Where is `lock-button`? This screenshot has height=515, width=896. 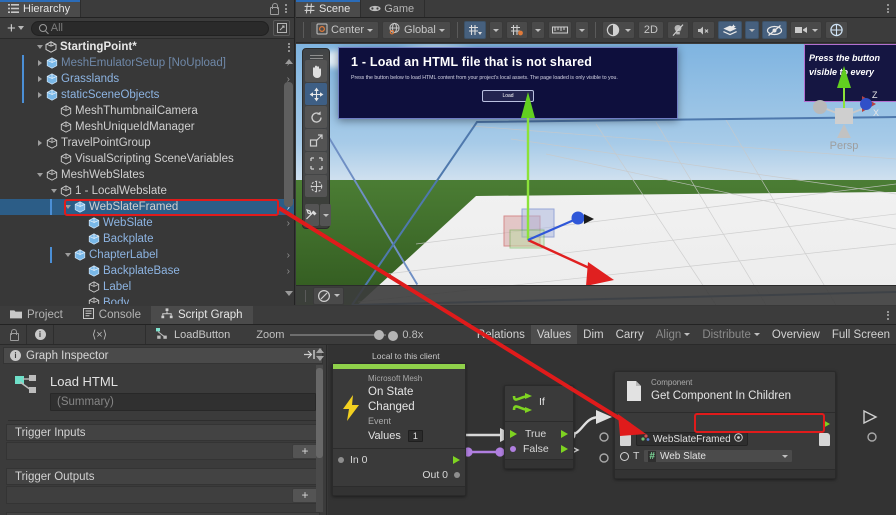 lock-button is located at coordinates (13, 334).